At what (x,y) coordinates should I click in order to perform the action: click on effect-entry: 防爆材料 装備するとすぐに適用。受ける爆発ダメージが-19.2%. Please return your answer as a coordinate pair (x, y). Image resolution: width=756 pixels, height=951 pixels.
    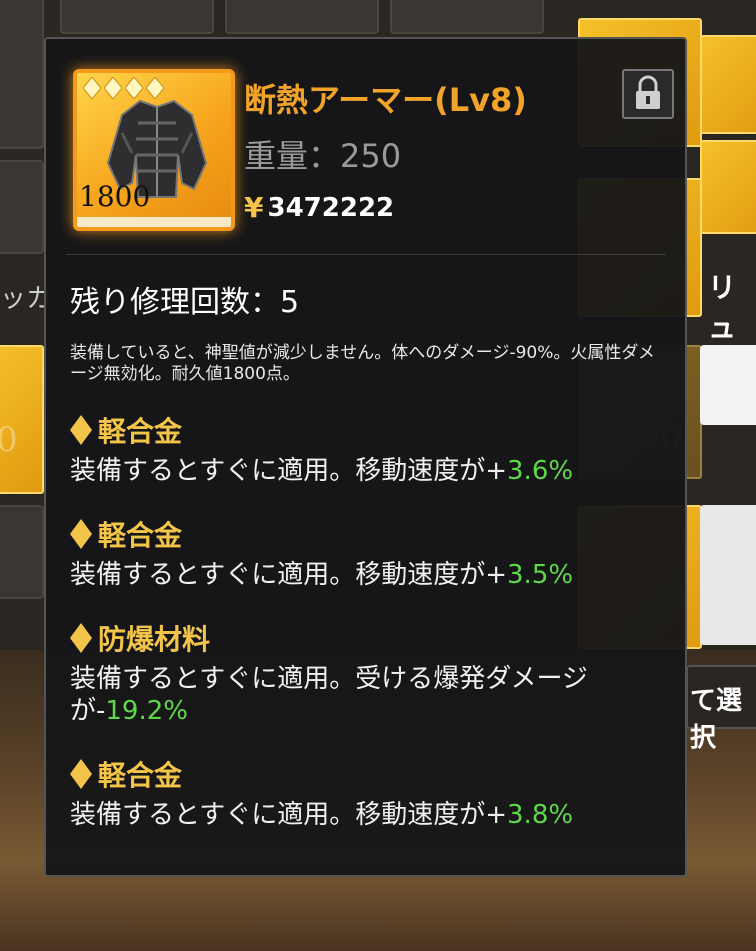
    Looking at the image, I should click on (370, 673).